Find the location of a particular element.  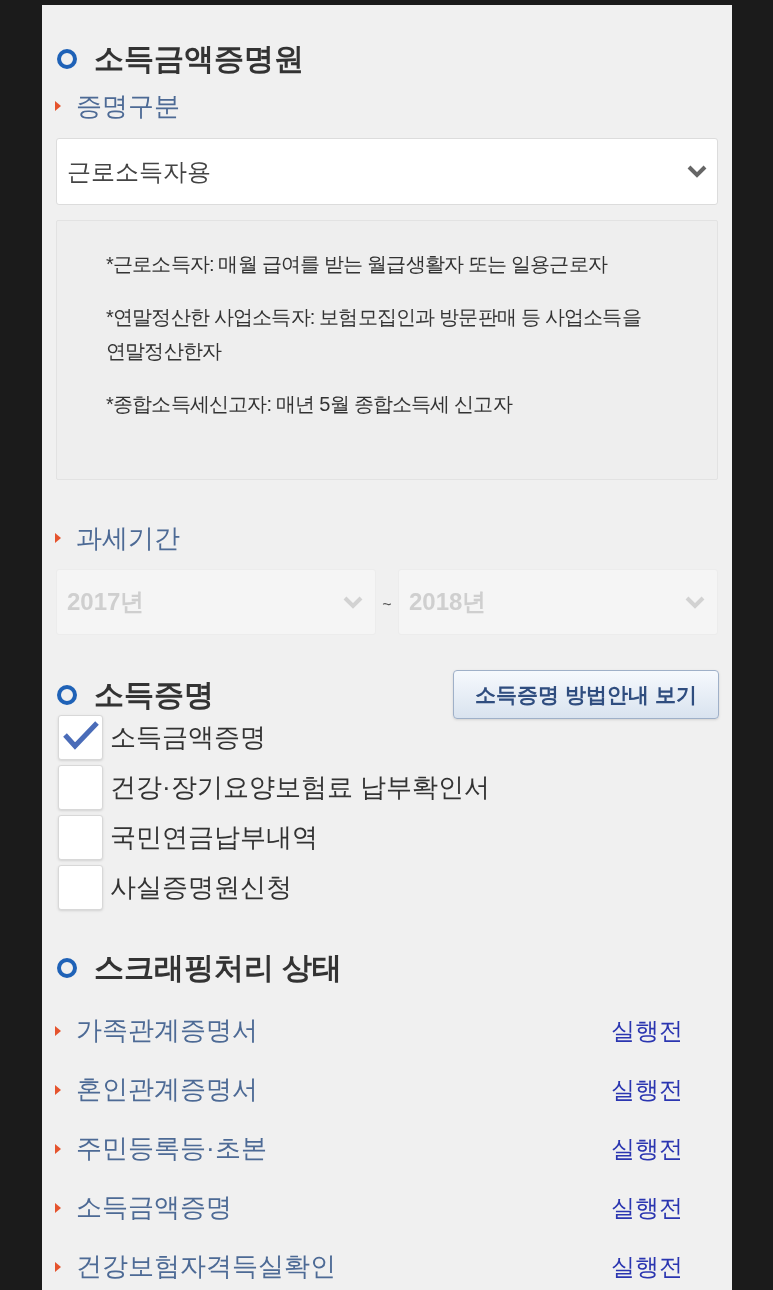

checkbox-label: 사실증명원신청 is located at coordinates (201, 887).